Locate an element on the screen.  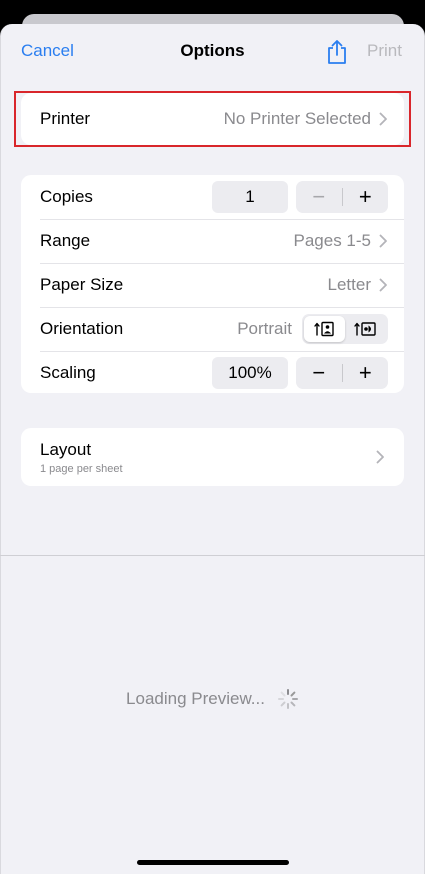
scaling-label: Scaling is located at coordinates (68, 372).